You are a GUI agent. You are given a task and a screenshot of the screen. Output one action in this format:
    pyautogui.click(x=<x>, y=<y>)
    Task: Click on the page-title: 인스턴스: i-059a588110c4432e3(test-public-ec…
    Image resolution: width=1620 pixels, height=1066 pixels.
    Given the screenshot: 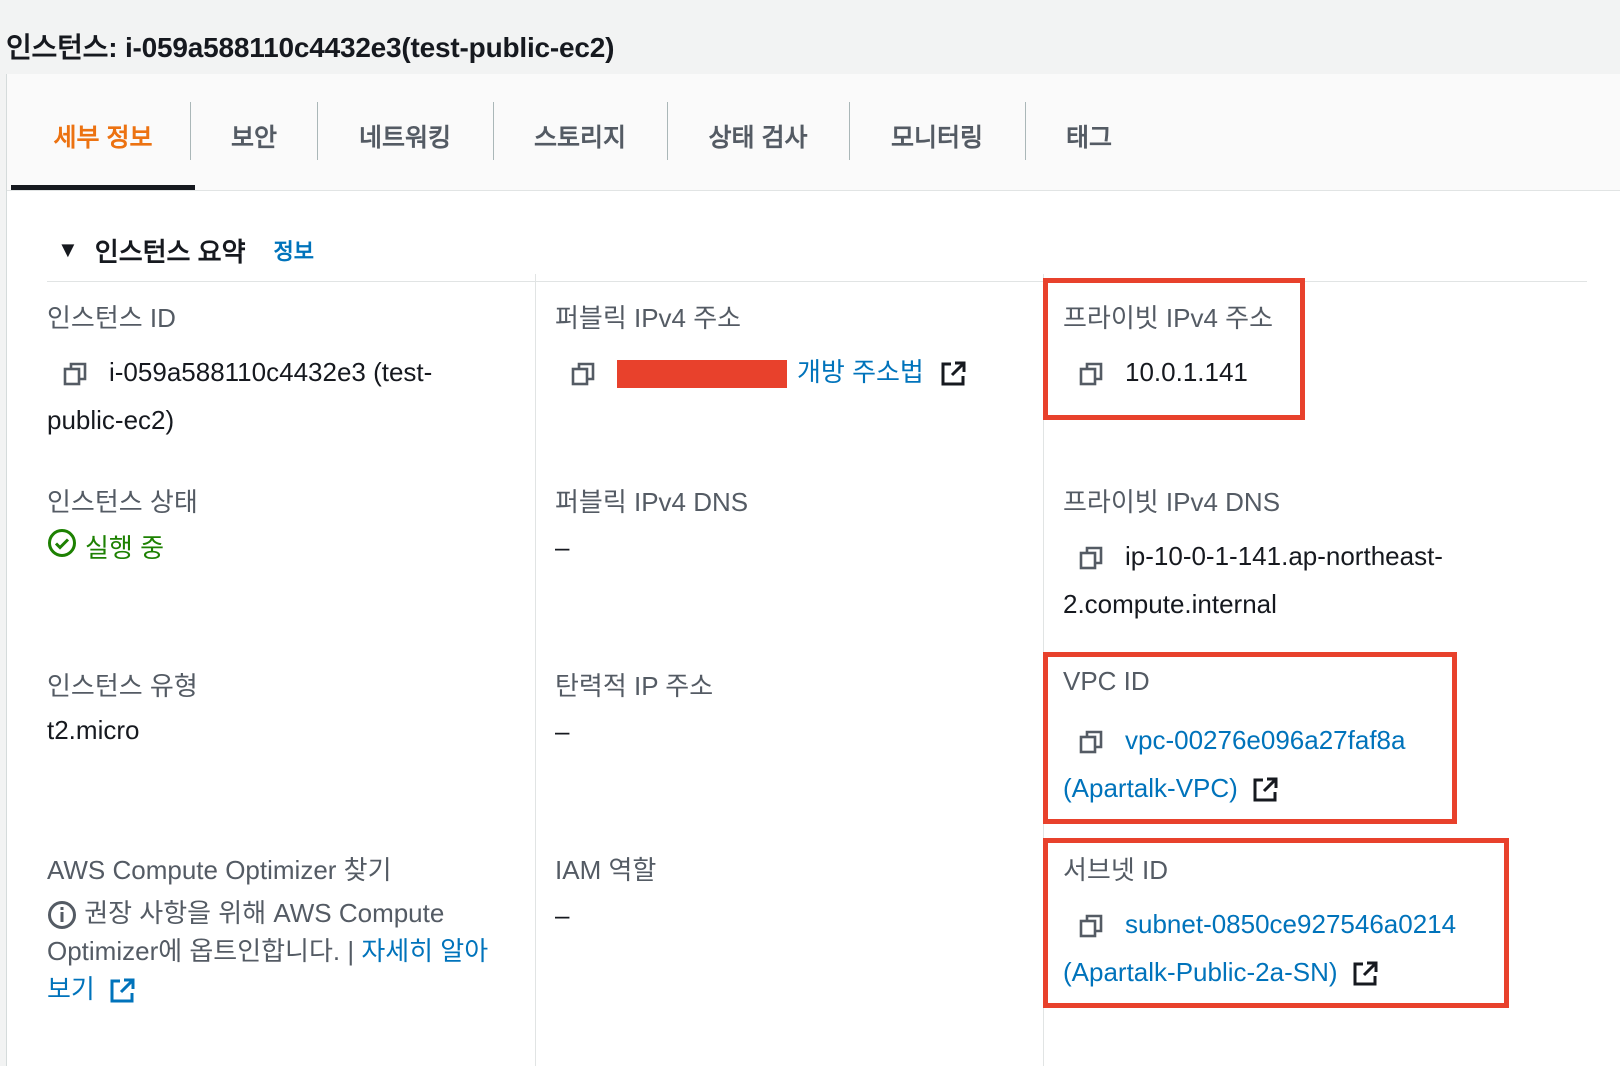 What is the action you would take?
    pyautogui.click(x=310, y=47)
    